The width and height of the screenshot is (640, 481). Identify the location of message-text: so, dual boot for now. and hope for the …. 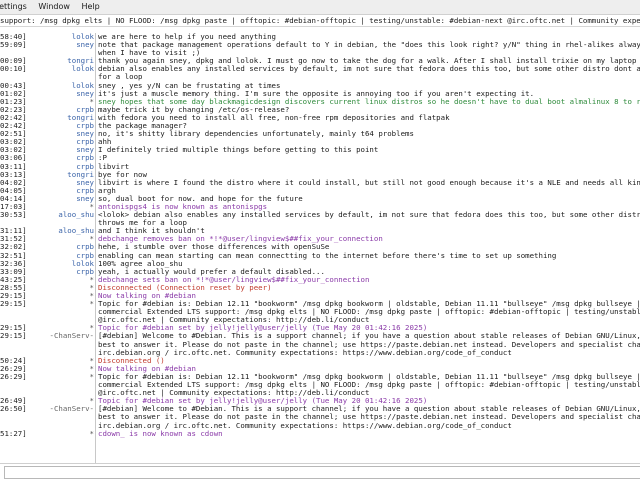
(200, 198).